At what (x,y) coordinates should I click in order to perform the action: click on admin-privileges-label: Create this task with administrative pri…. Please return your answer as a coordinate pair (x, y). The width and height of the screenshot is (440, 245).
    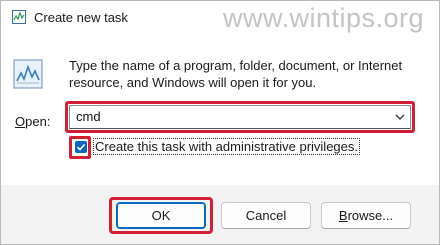
    Looking at the image, I should click on (226, 146).